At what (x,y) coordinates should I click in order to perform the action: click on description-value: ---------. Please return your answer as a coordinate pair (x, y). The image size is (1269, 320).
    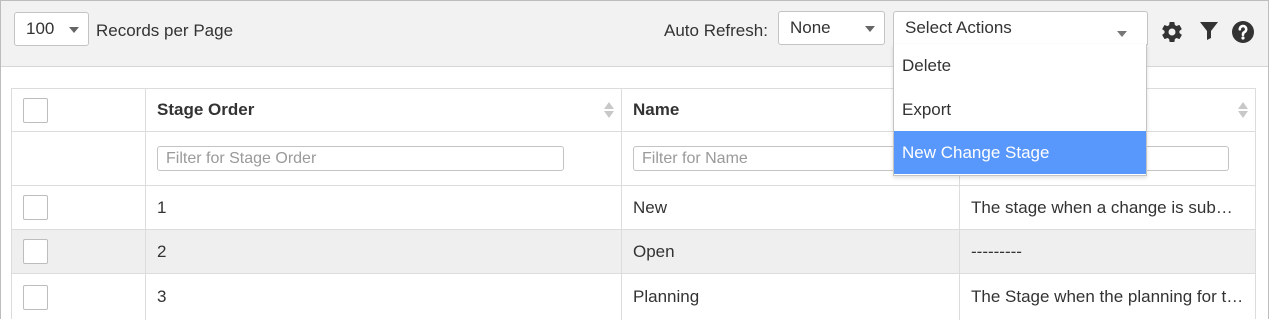
    Looking at the image, I should click on (996, 251).